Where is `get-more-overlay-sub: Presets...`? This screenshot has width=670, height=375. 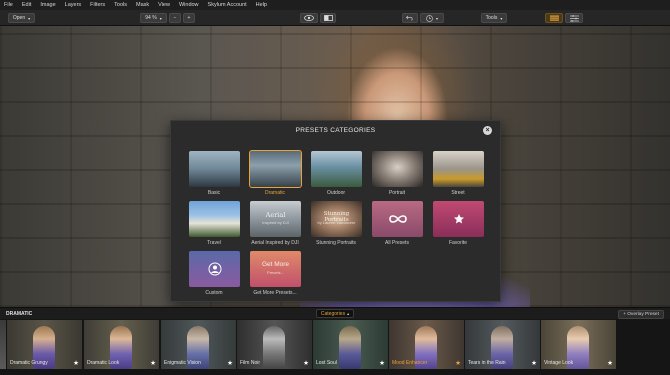 get-more-overlay-sub: Presets... is located at coordinates (275, 272).